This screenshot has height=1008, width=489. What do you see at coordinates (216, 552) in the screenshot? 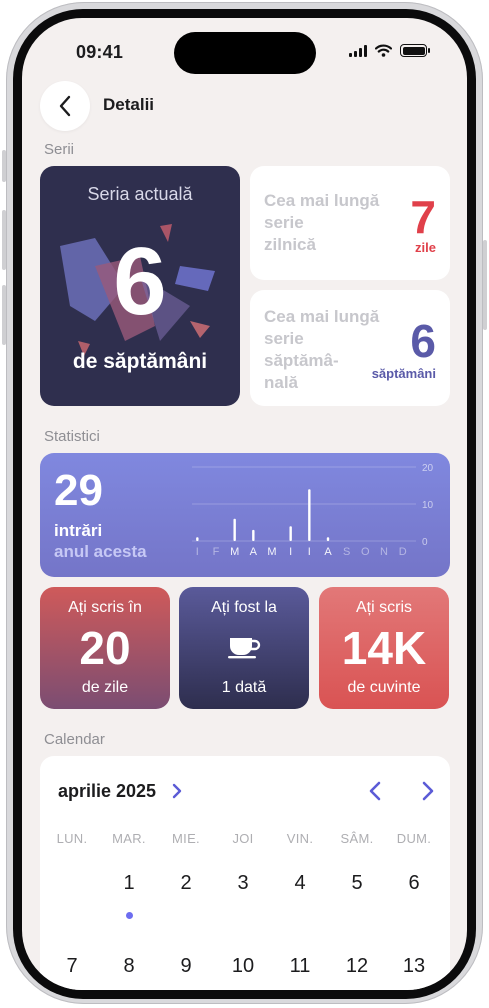
I see `chart-xtick-label: F` at bounding box center [216, 552].